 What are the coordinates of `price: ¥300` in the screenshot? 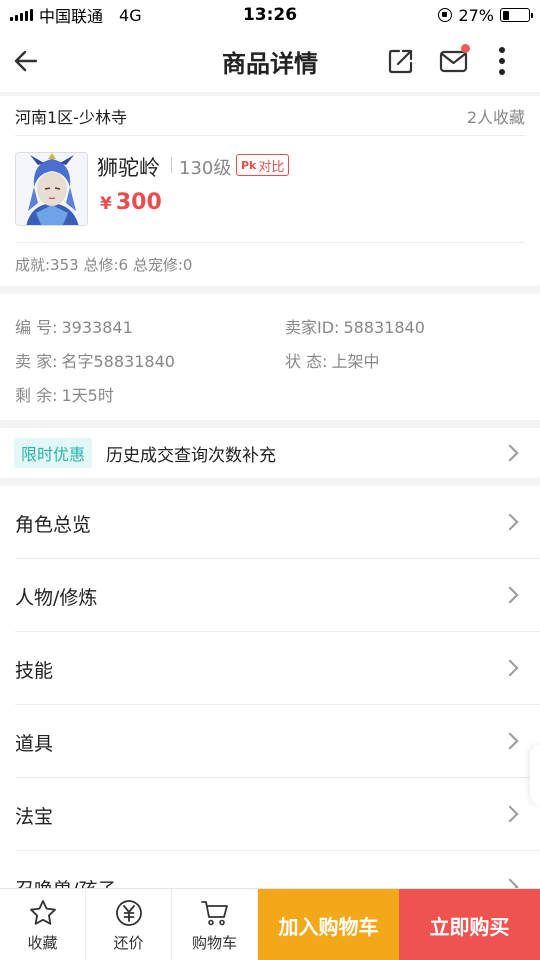 It's located at (131, 202).